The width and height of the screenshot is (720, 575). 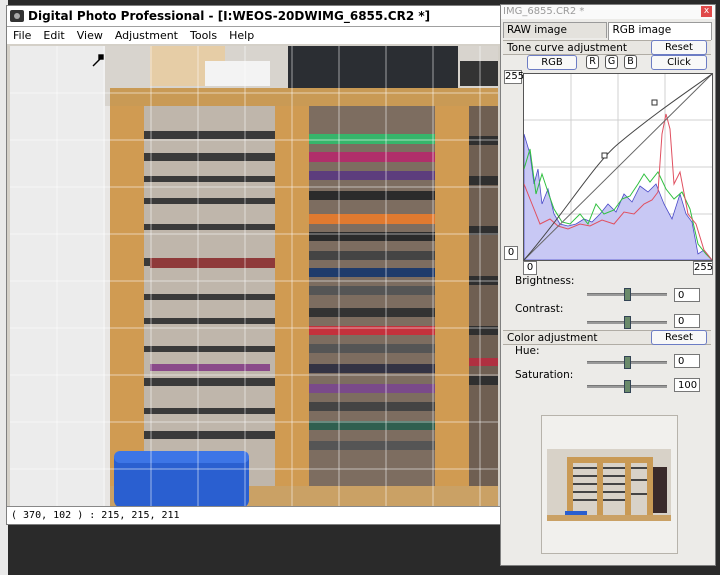 I want to click on menu-help: Help, so click(x=241, y=35).